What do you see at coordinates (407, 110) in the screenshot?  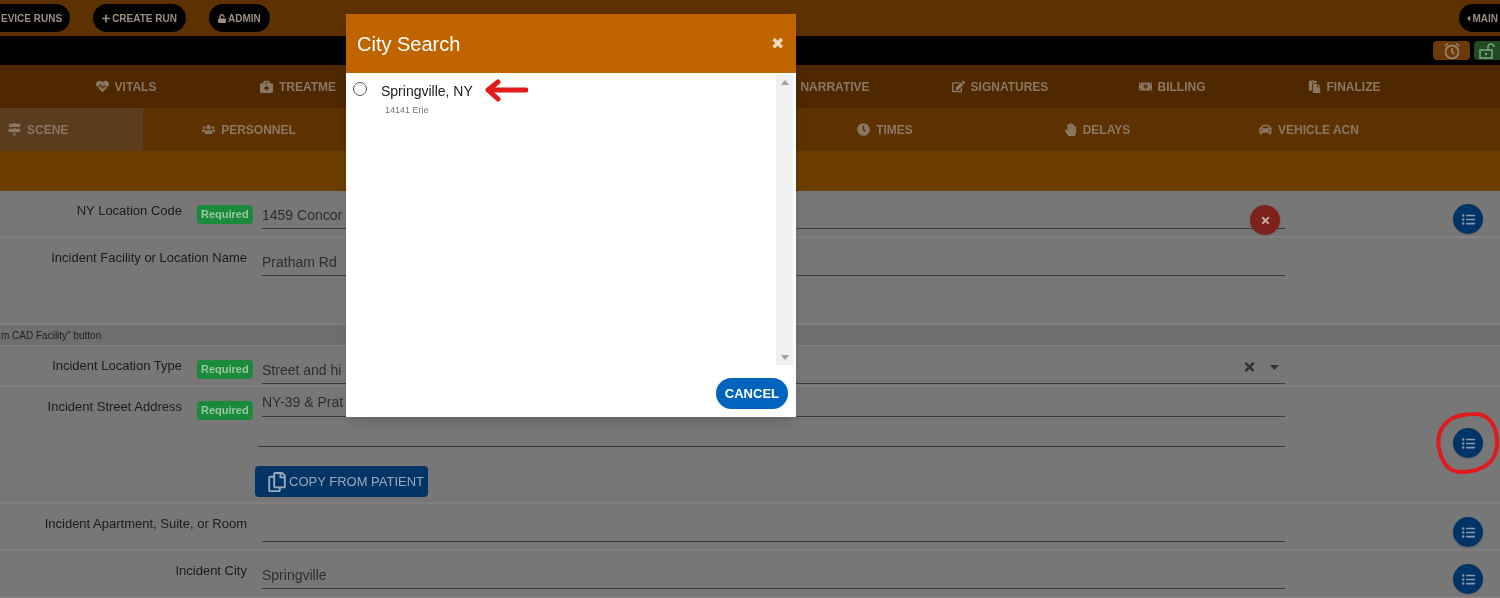 I see `city-detail: 14141 Erie` at bounding box center [407, 110].